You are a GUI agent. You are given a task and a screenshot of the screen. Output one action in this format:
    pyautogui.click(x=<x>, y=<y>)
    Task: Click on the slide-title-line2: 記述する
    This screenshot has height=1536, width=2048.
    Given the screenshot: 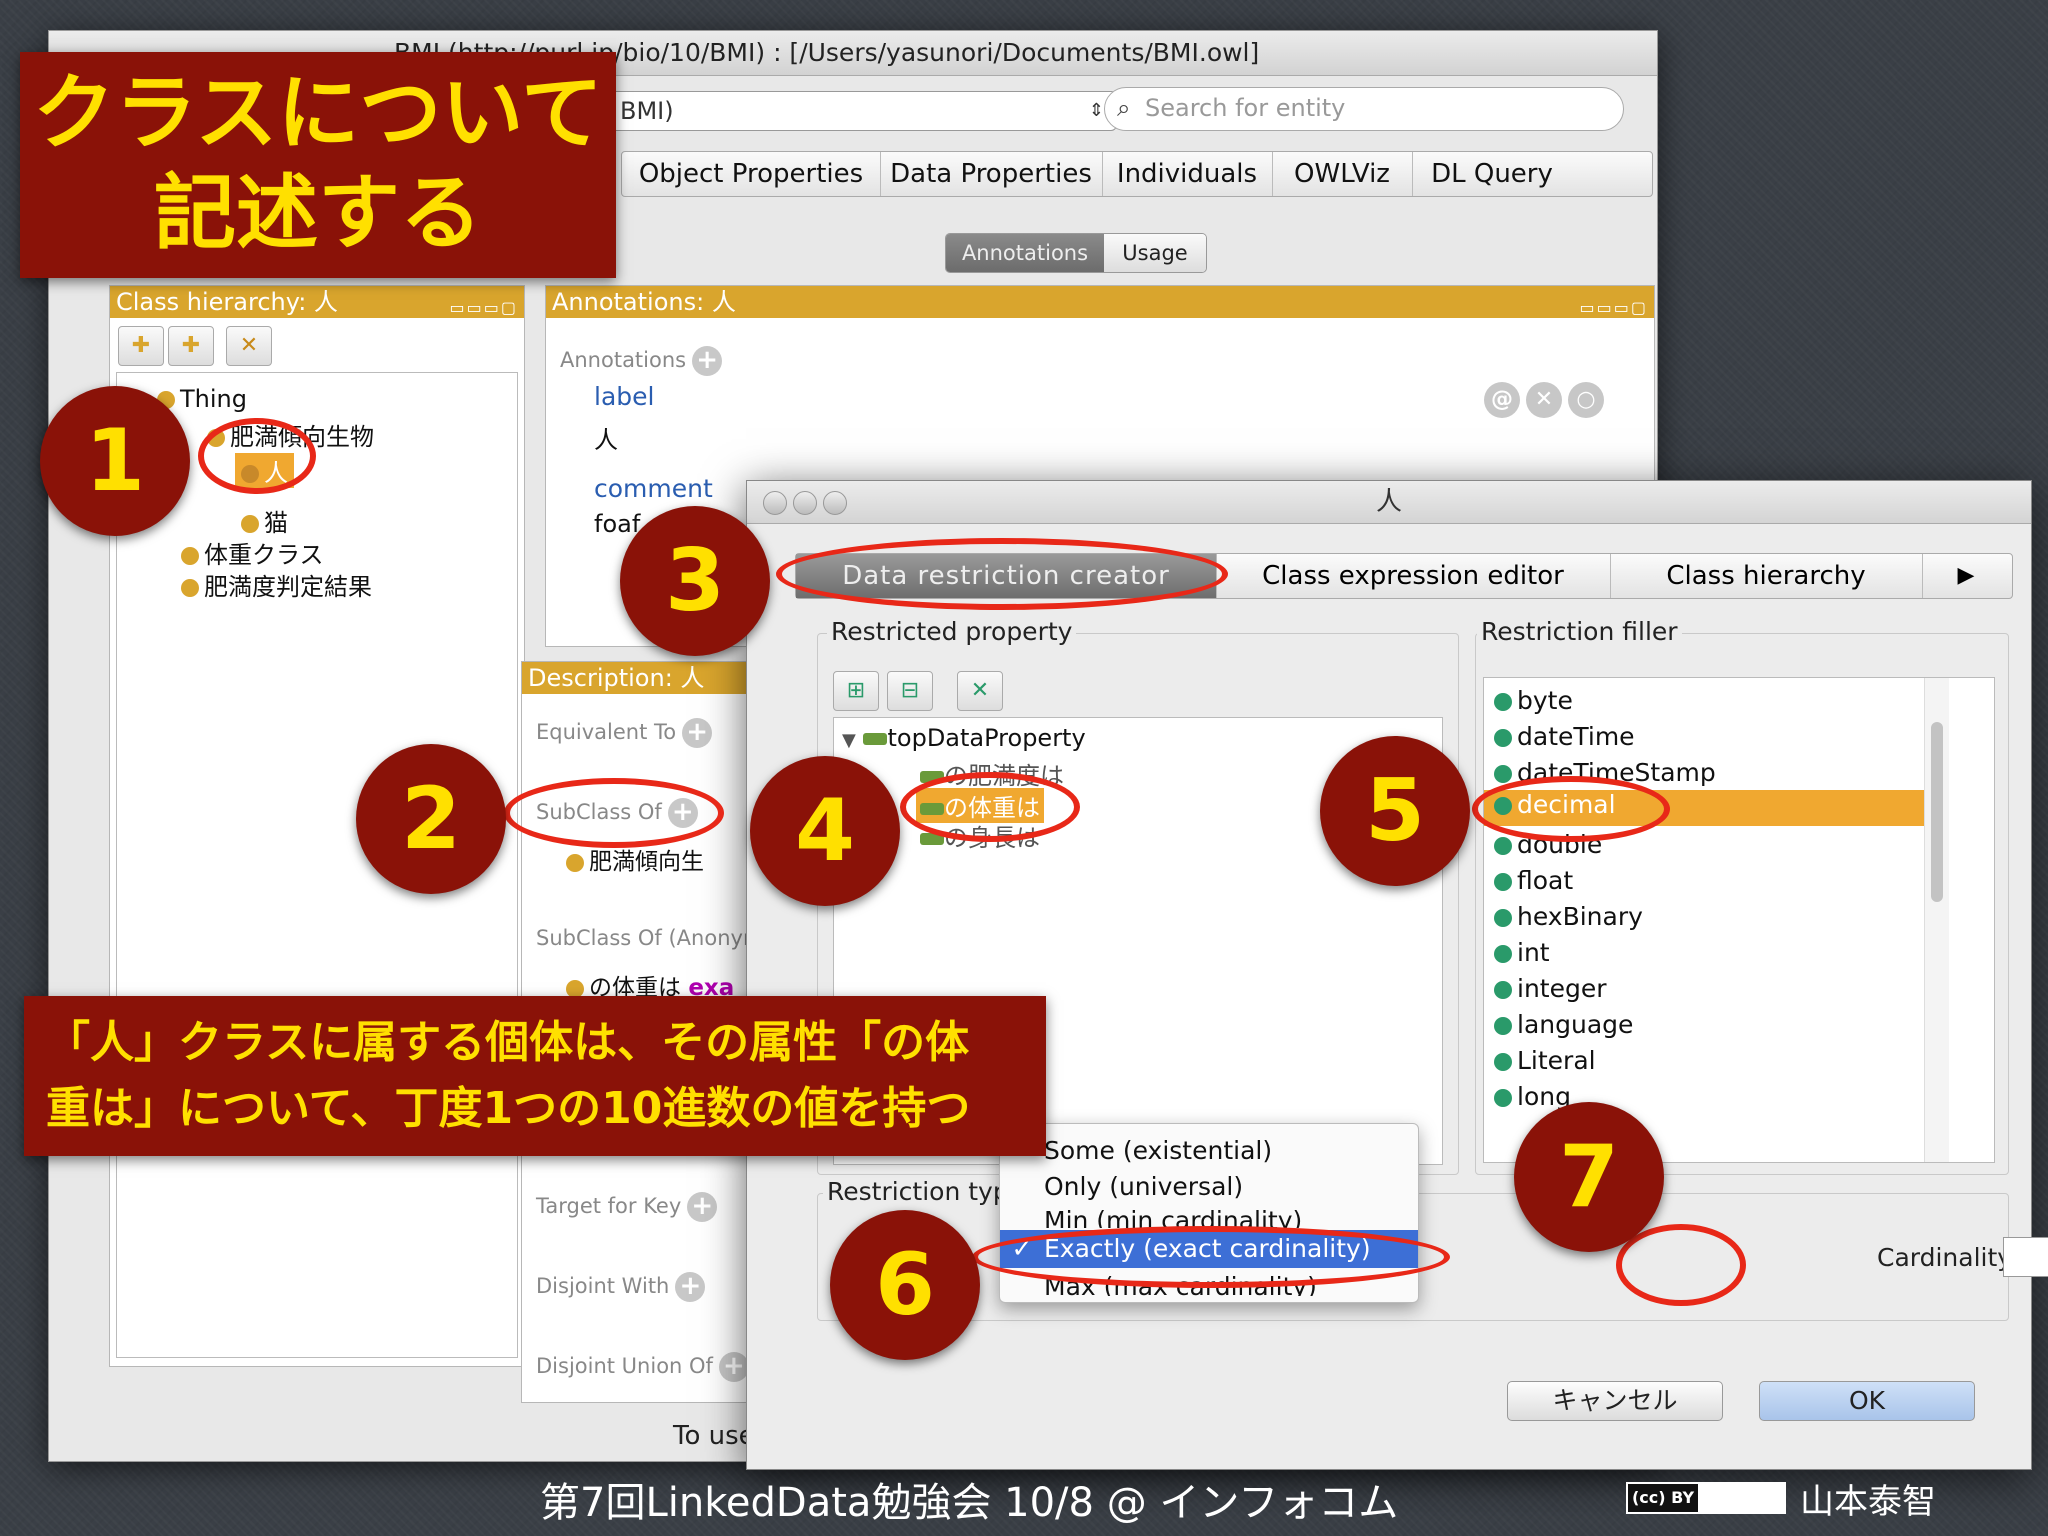 What is the action you would take?
    pyautogui.click(x=317, y=213)
    